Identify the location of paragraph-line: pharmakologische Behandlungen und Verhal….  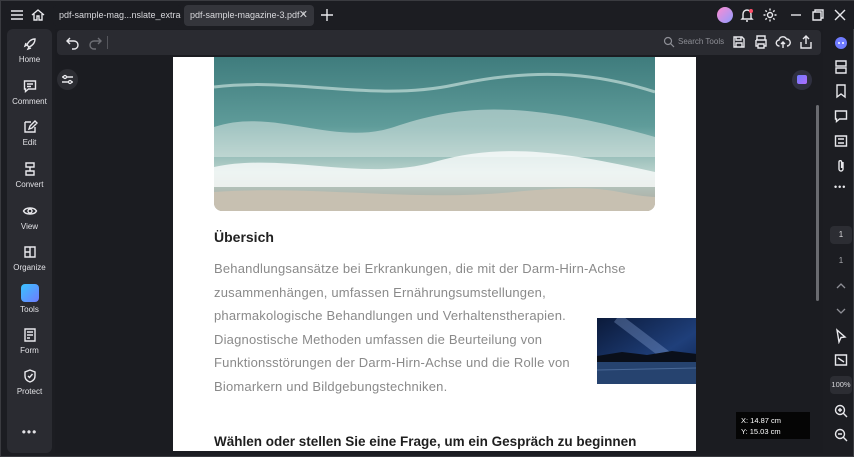
(390, 316).